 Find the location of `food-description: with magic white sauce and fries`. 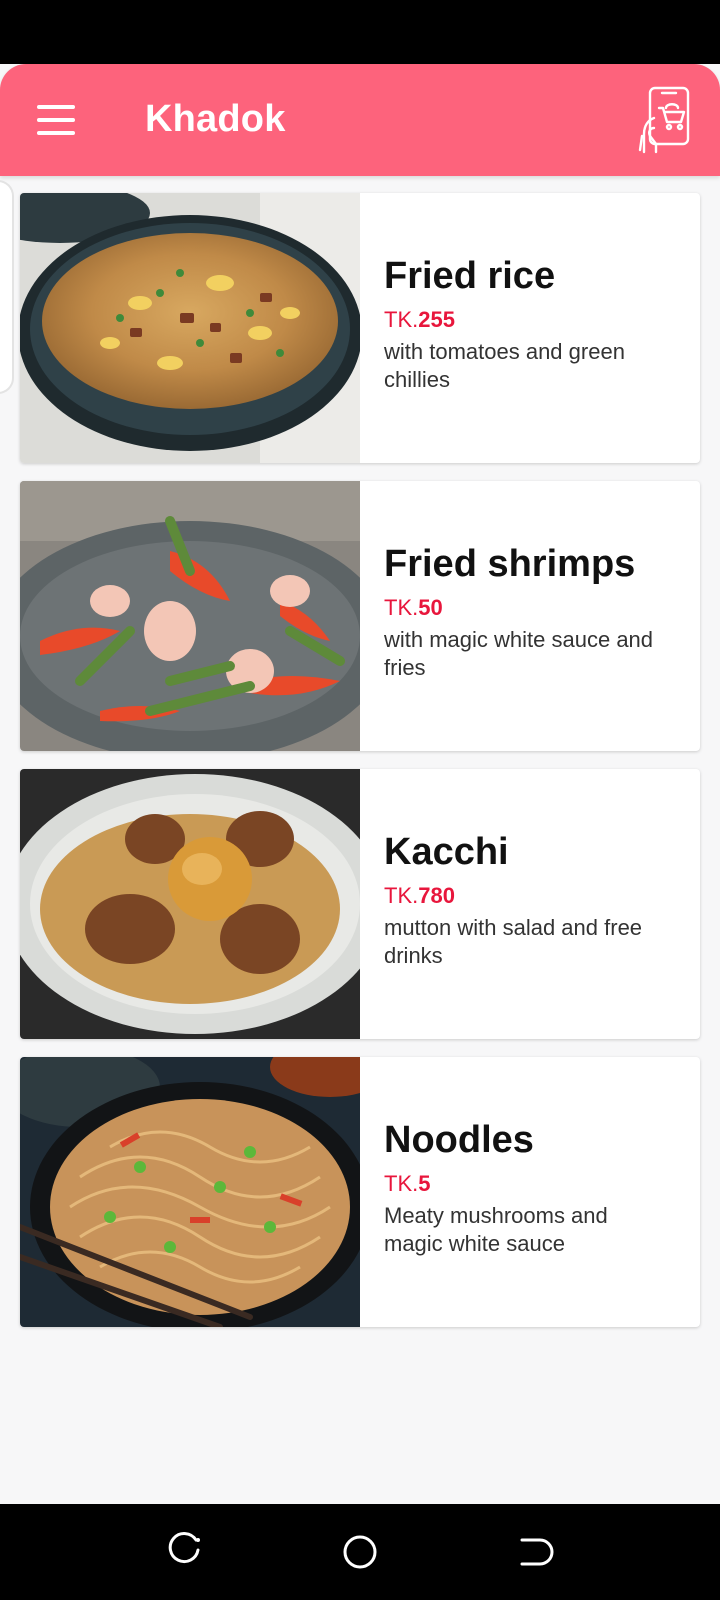

food-description: with magic white sauce and fries is located at coordinates (519, 653).